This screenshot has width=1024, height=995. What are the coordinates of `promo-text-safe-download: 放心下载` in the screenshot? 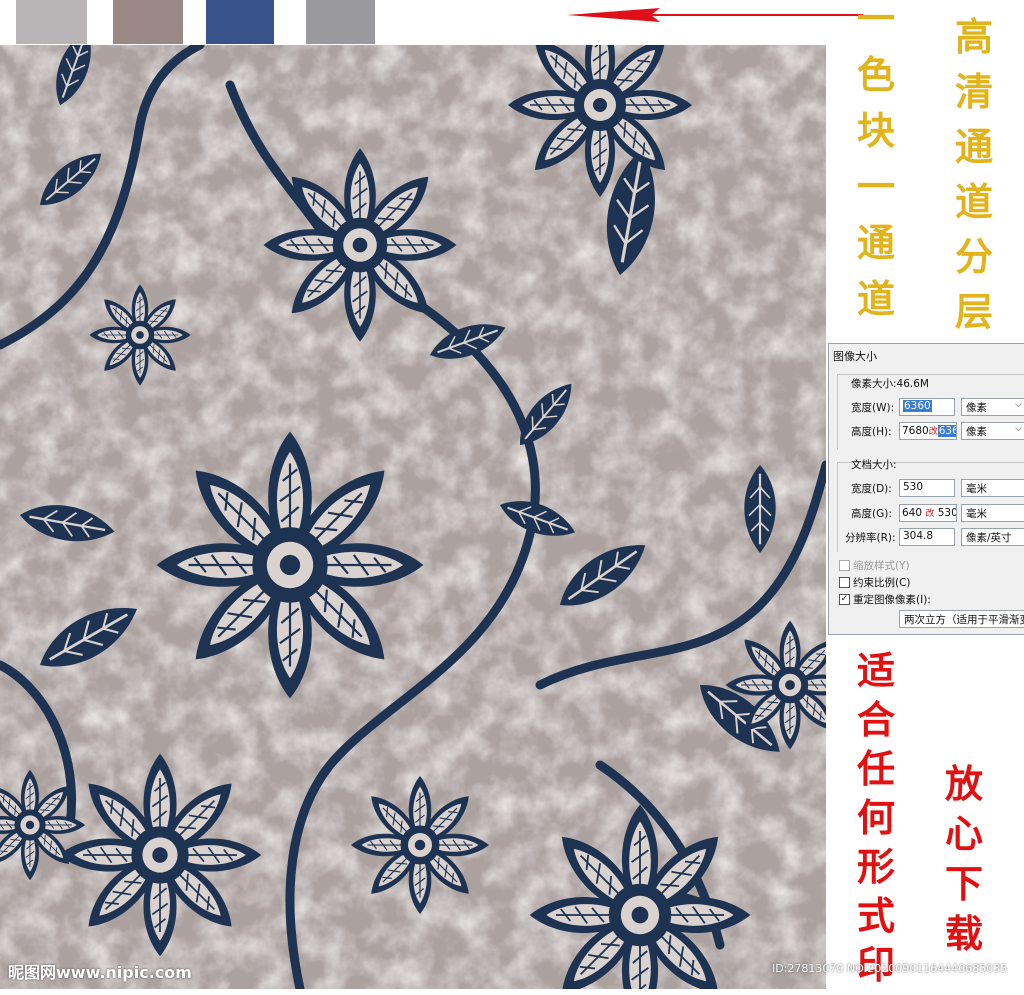 It's located at (964, 865).